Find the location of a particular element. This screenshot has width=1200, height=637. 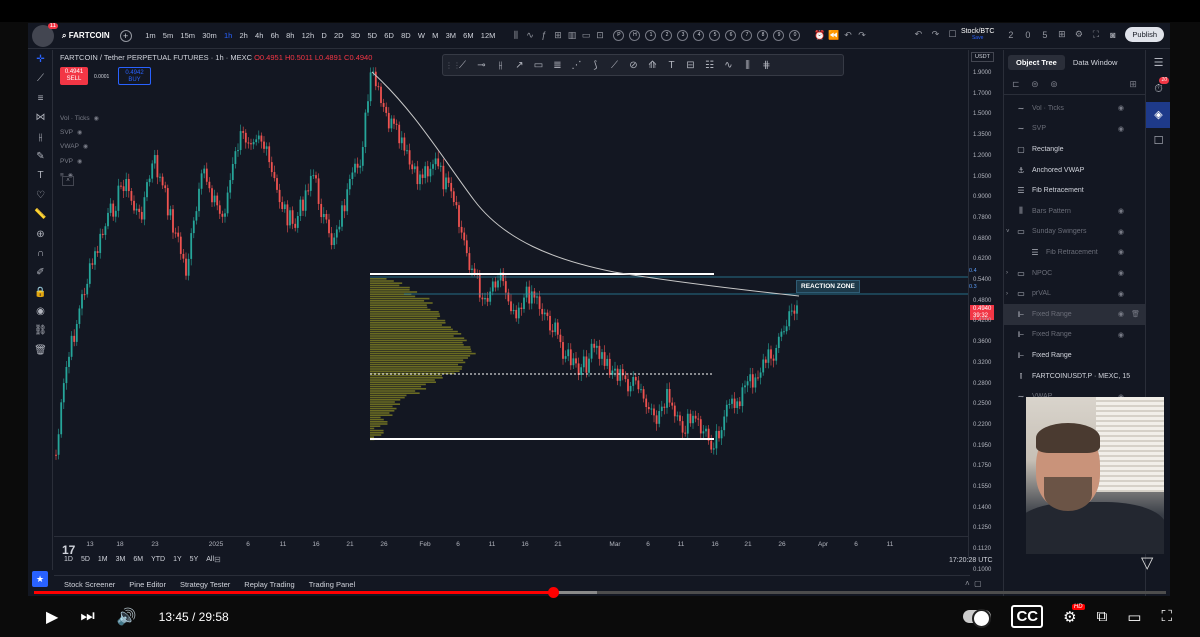

video-progress-bar is located at coordinates (600, 592).